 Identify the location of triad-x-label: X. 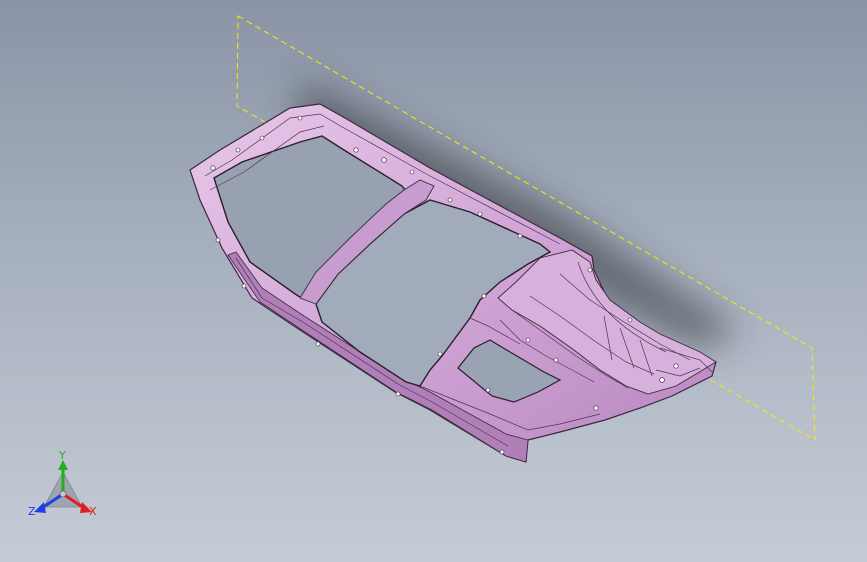
(93, 511).